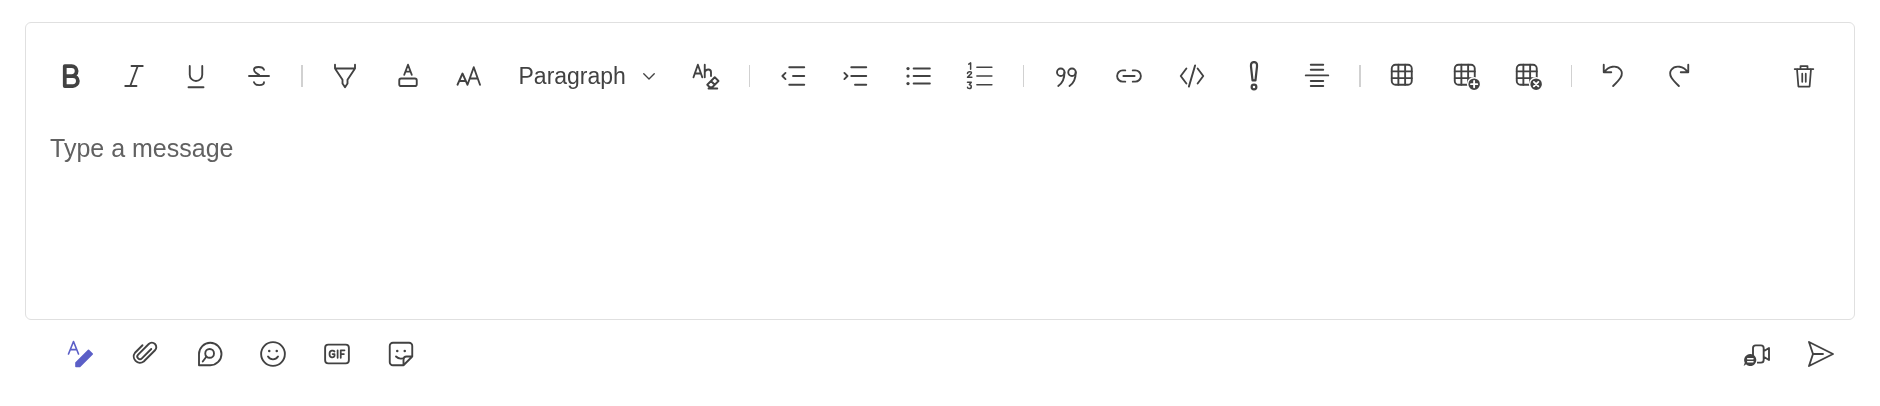 This screenshot has width=1880, height=406. I want to click on table-delete-icon, so click(1528, 76).